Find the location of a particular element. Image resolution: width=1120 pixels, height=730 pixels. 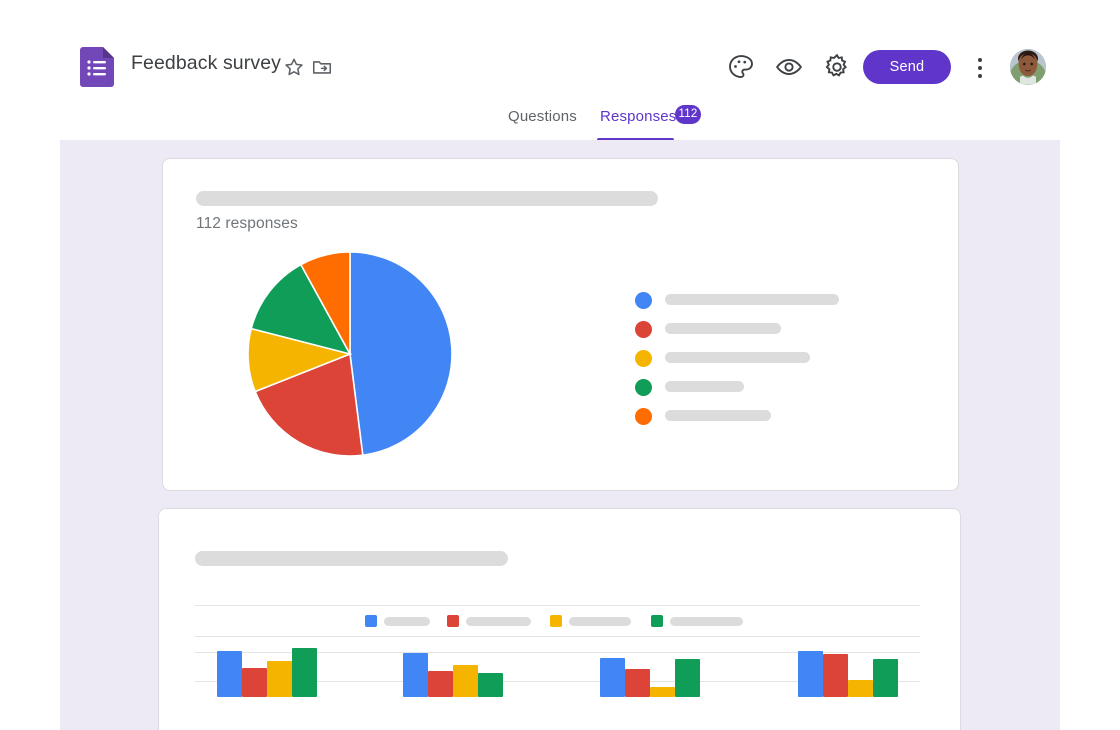

google-forms-icon is located at coordinates (97, 67).